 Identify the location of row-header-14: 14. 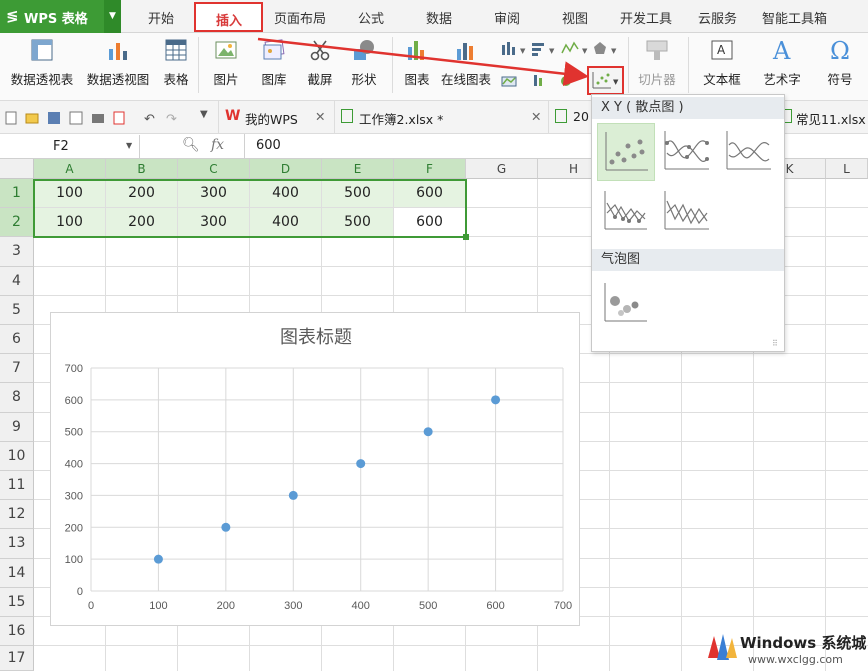
(17, 573).